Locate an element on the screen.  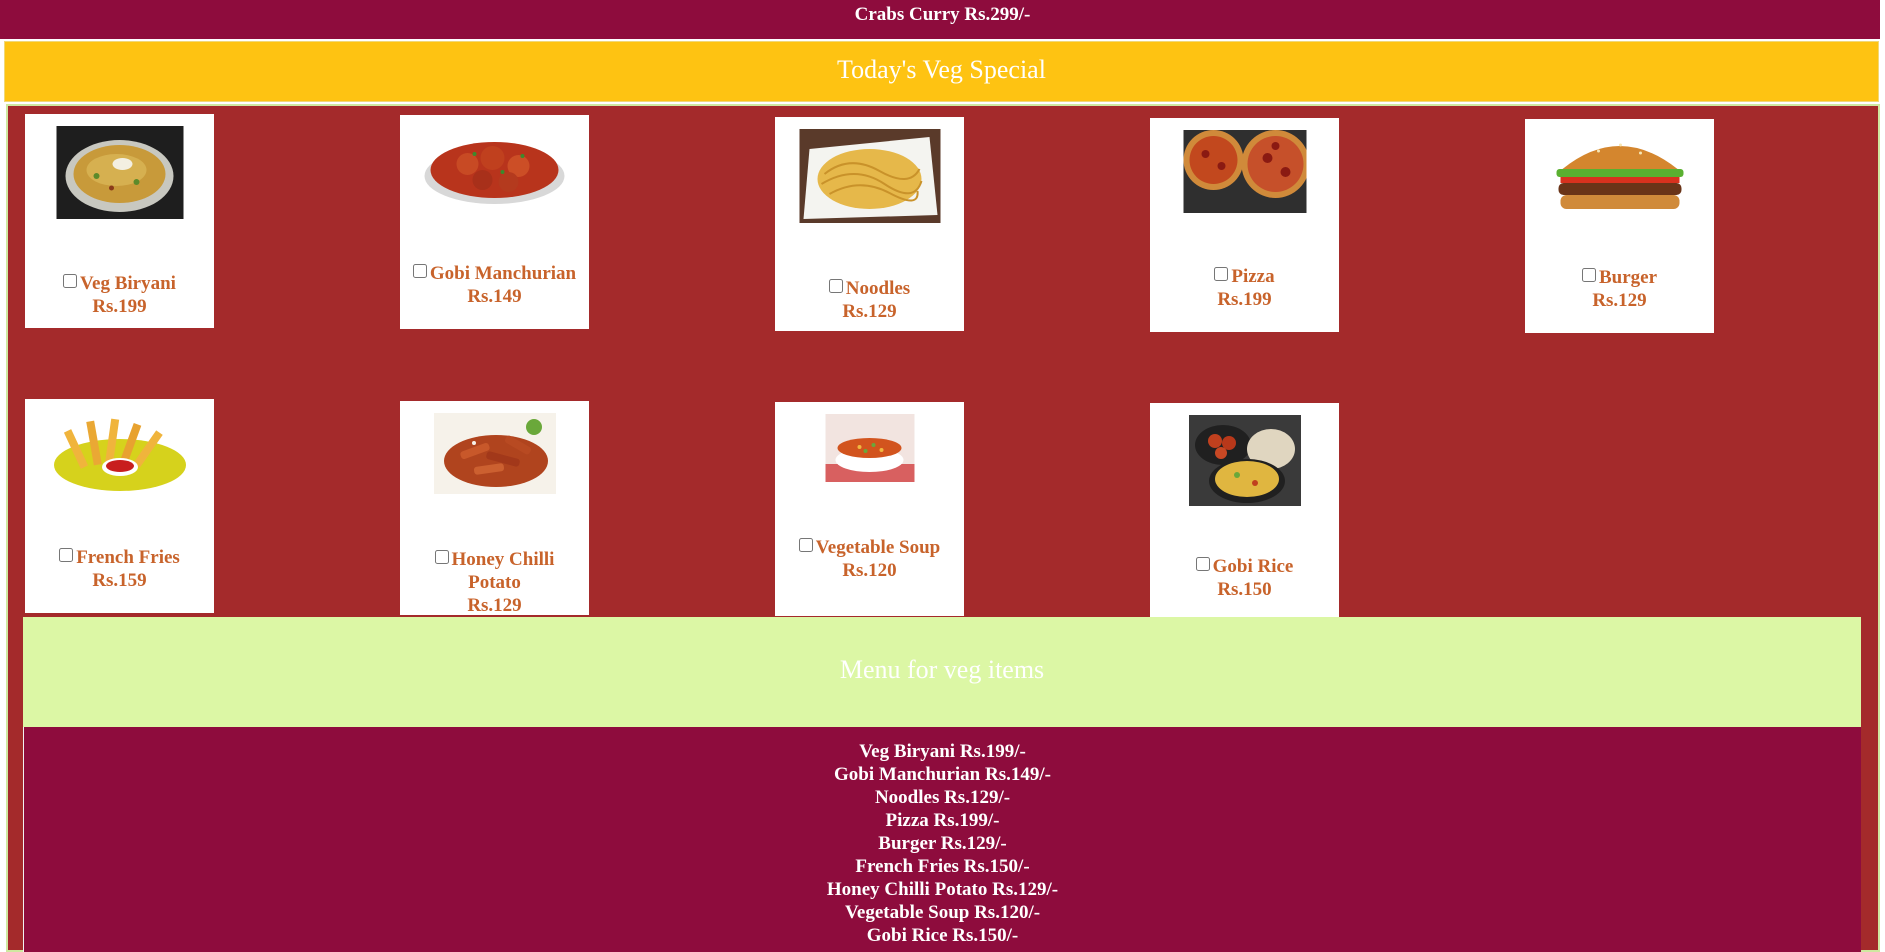
item-label: Noodles Rs.129 is located at coordinates (869, 300).